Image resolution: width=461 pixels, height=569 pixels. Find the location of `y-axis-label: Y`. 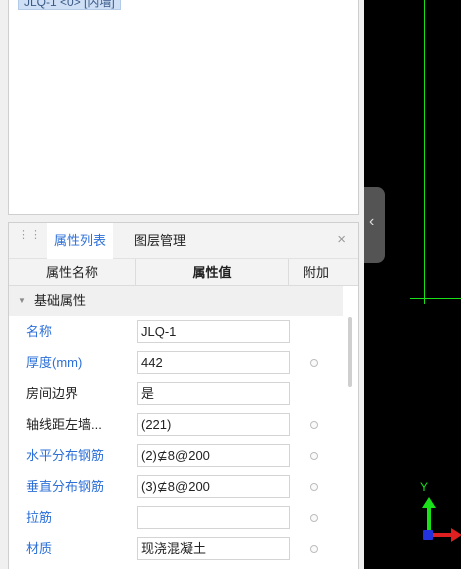

y-axis-label: Y is located at coordinates (424, 487).